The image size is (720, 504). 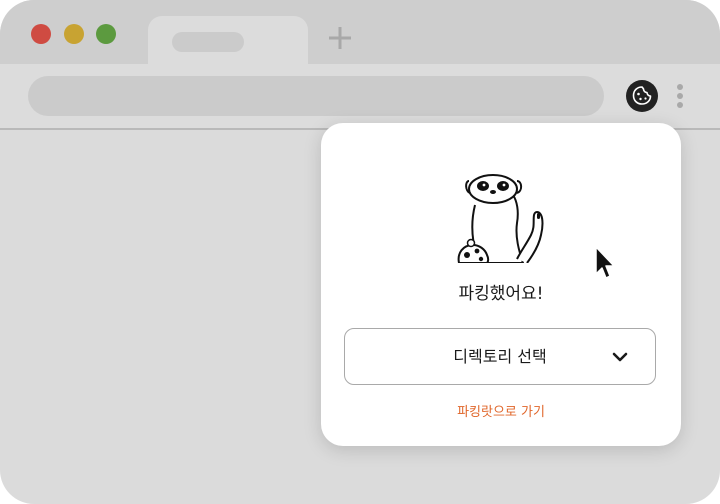 I want to click on close-window-button, so click(x=41, y=34).